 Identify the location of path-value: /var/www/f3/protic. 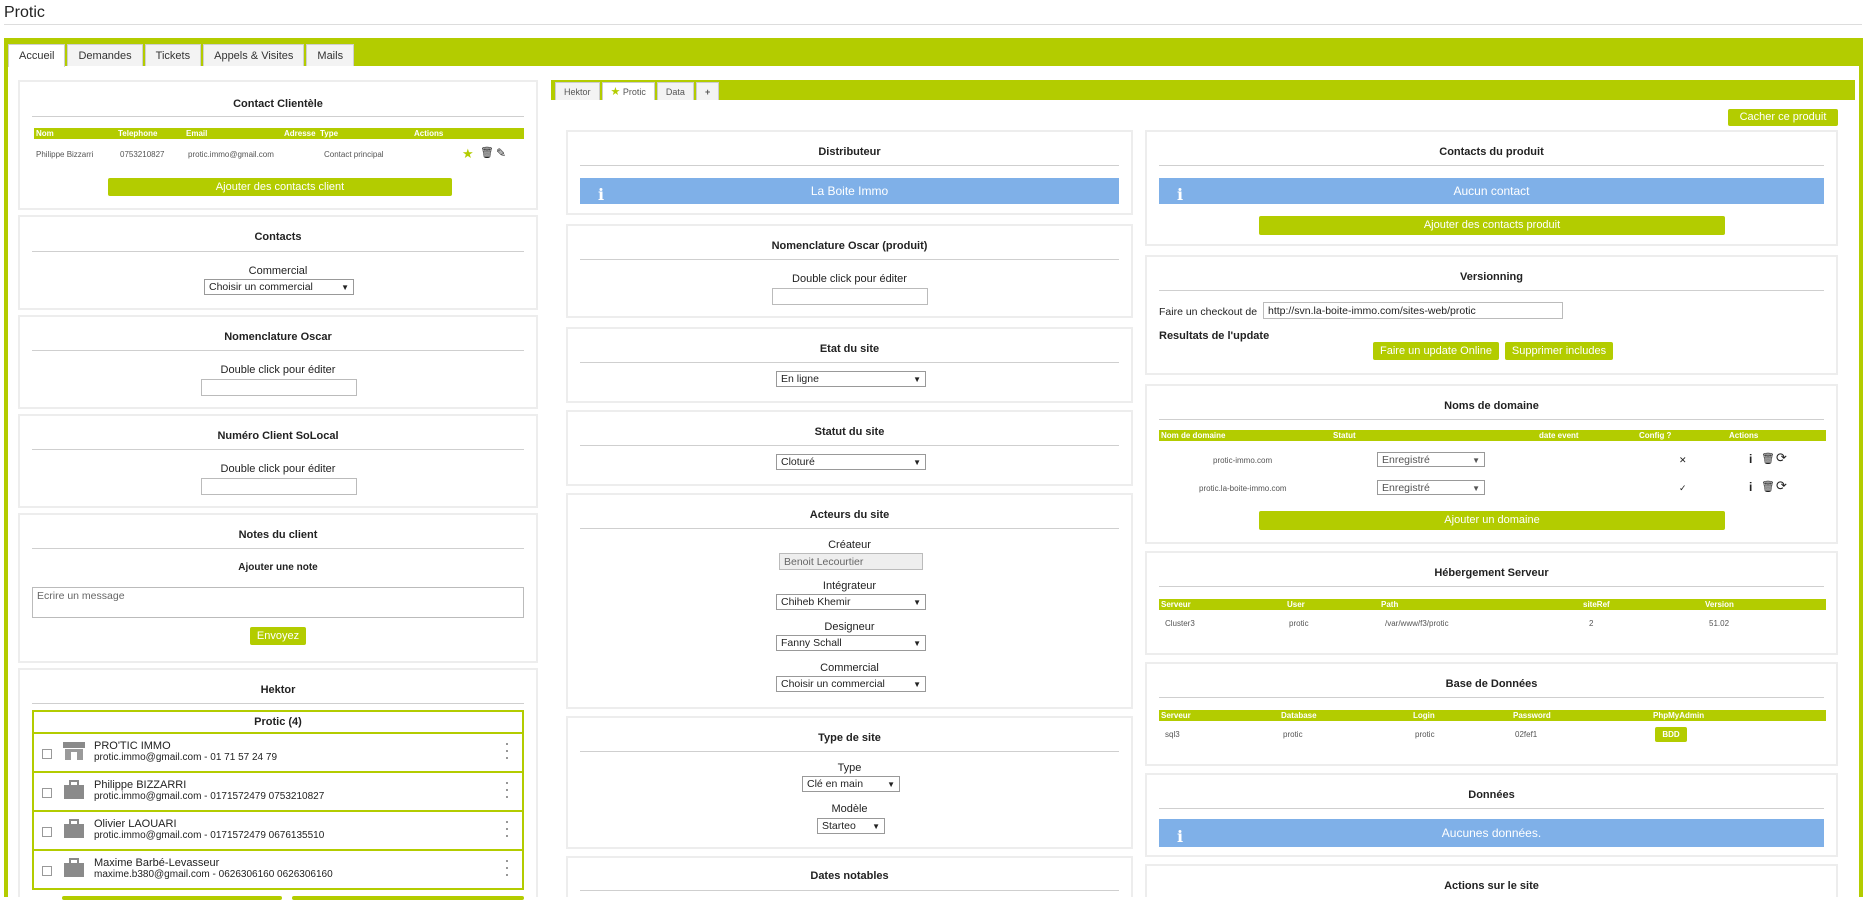
(1417, 623).